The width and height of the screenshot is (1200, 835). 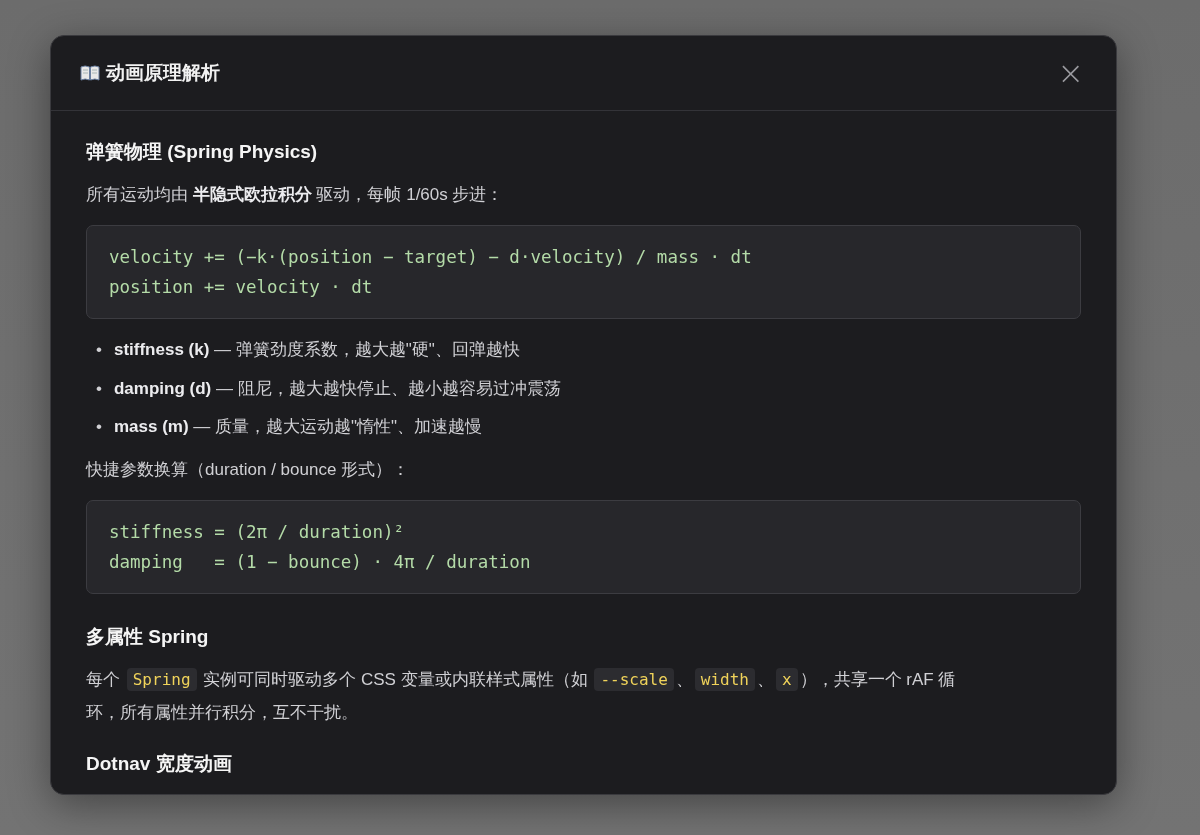 What do you see at coordinates (103, 679) in the screenshot?
I see `paragraph-text: 每个` at bounding box center [103, 679].